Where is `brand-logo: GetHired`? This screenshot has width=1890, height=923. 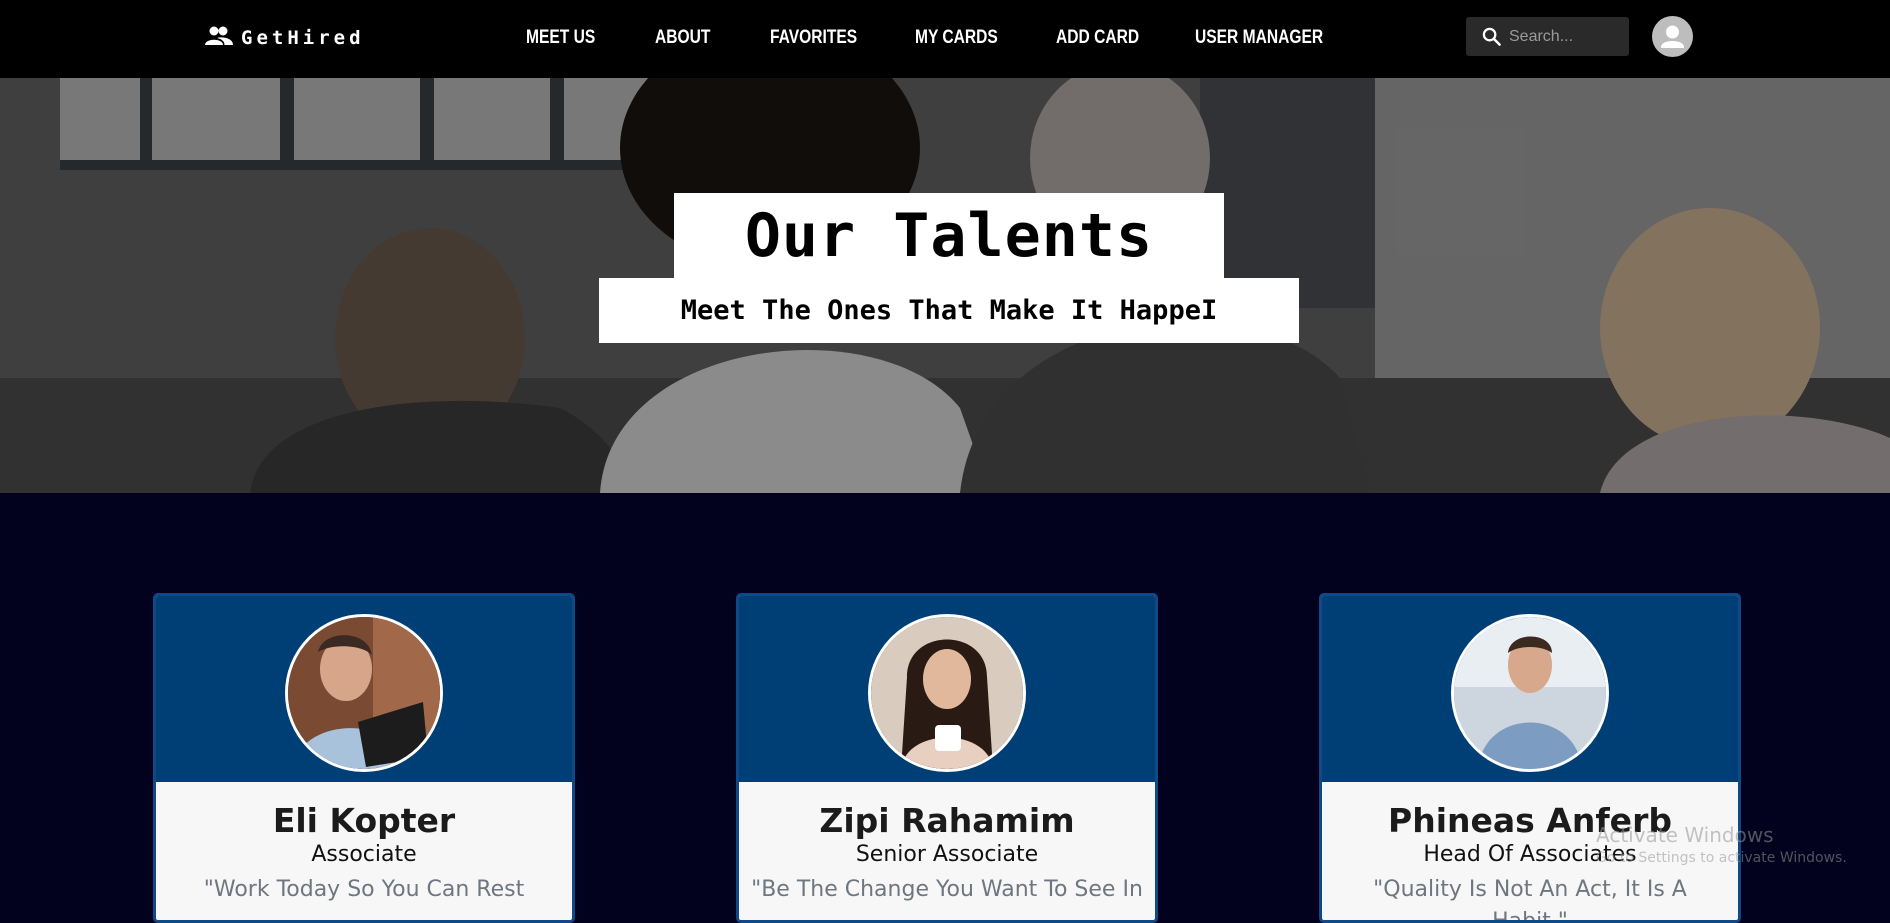 brand-logo: GetHired is located at coordinates (285, 38).